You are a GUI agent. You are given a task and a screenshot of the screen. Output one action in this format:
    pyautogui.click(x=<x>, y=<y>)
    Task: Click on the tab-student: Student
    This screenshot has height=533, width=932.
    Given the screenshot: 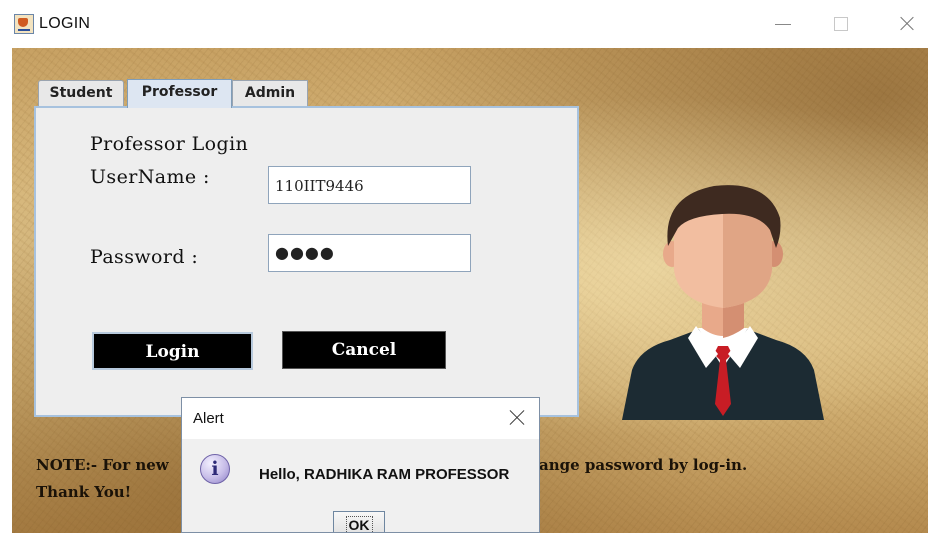 What is the action you would take?
    pyautogui.click(x=81, y=93)
    